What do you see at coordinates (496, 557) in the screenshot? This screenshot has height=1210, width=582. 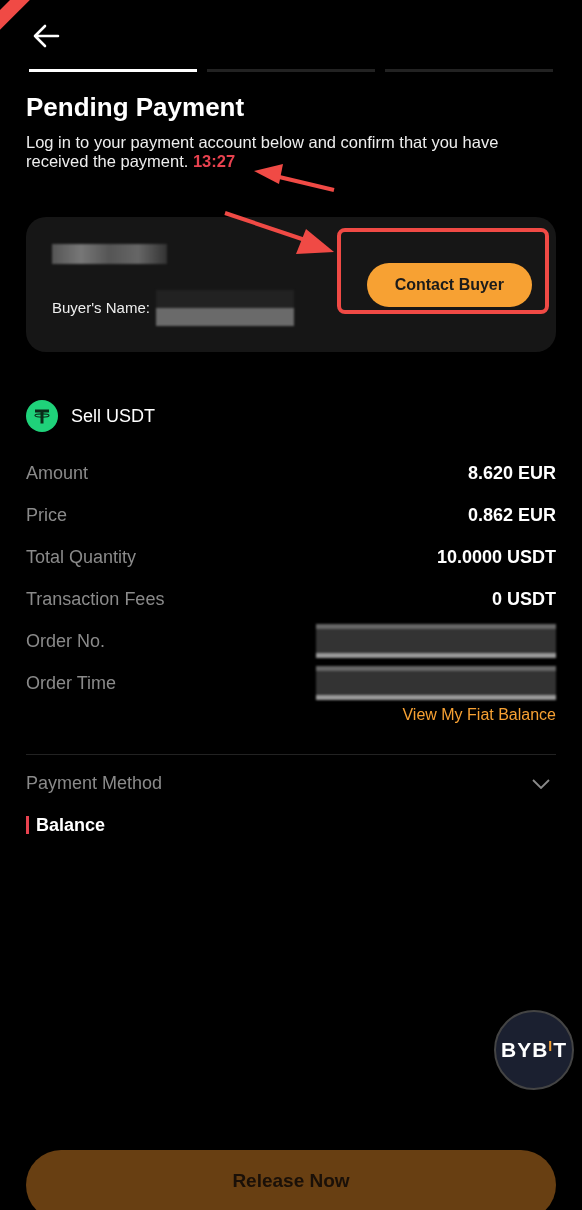 I see `detail-value: 10.0000 USDT` at bounding box center [496, 557].